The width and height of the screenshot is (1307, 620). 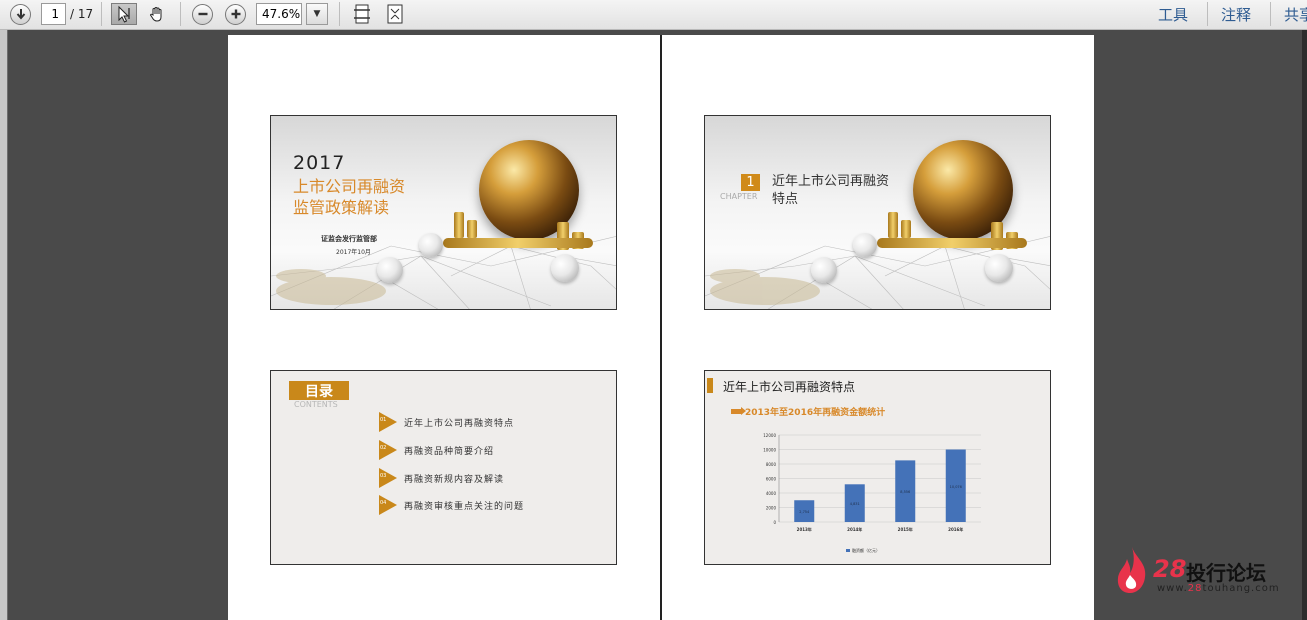 I want to click on fit-width-icon, so click(x=362, y=14).